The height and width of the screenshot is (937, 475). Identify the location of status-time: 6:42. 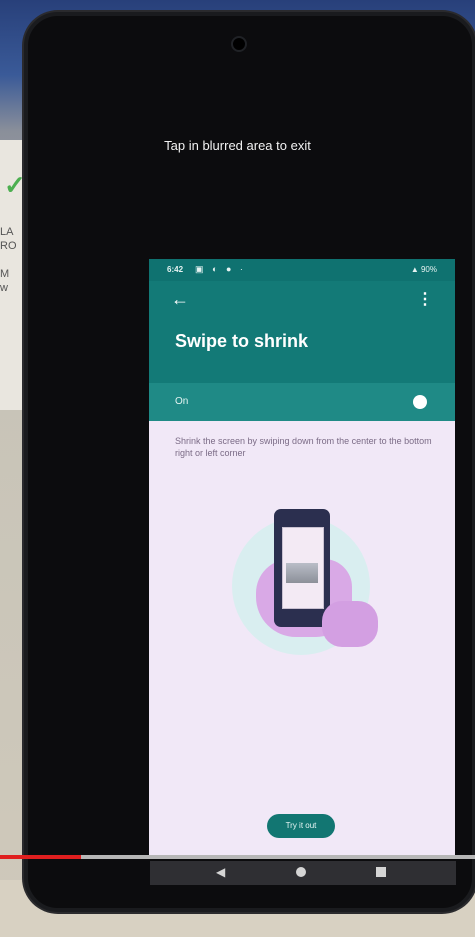
(175, 269).